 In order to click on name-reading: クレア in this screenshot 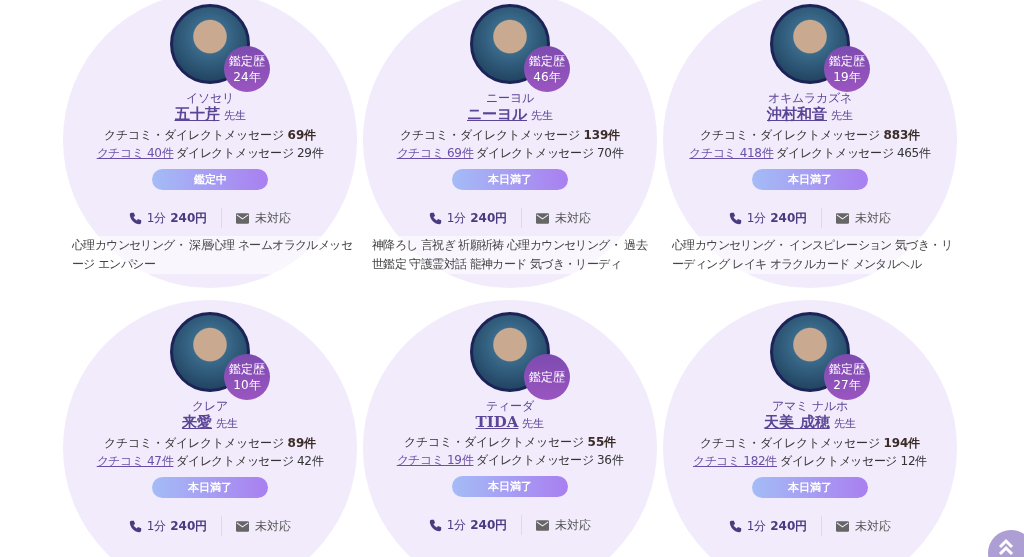, I will do `click(210, 406)`.